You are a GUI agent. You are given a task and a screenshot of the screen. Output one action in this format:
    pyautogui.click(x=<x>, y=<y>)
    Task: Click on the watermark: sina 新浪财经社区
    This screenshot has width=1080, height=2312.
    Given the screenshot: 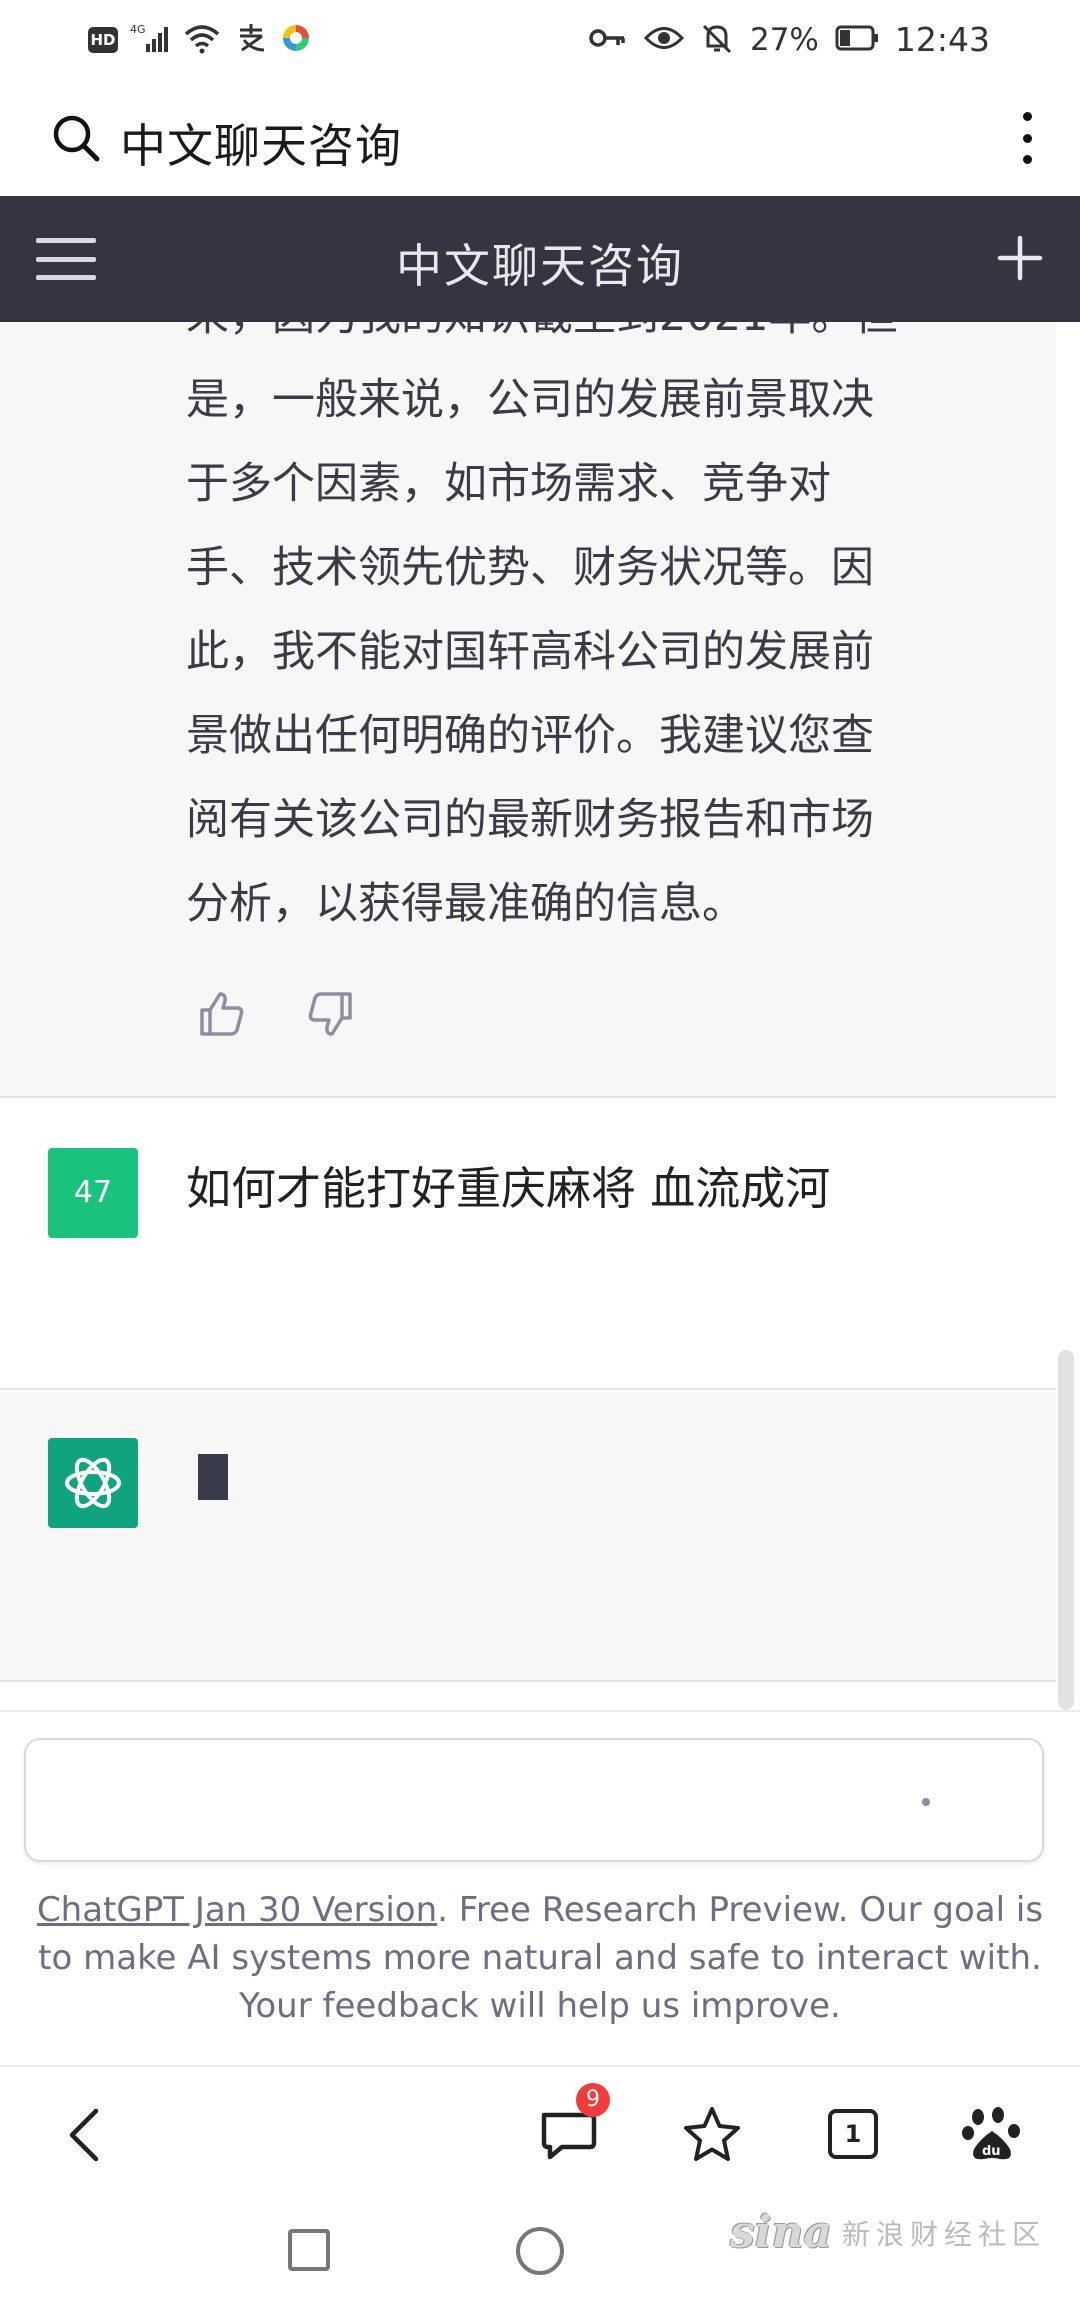 What is the action you would take?
    pyautogui.click(x=888, y=2232)
    